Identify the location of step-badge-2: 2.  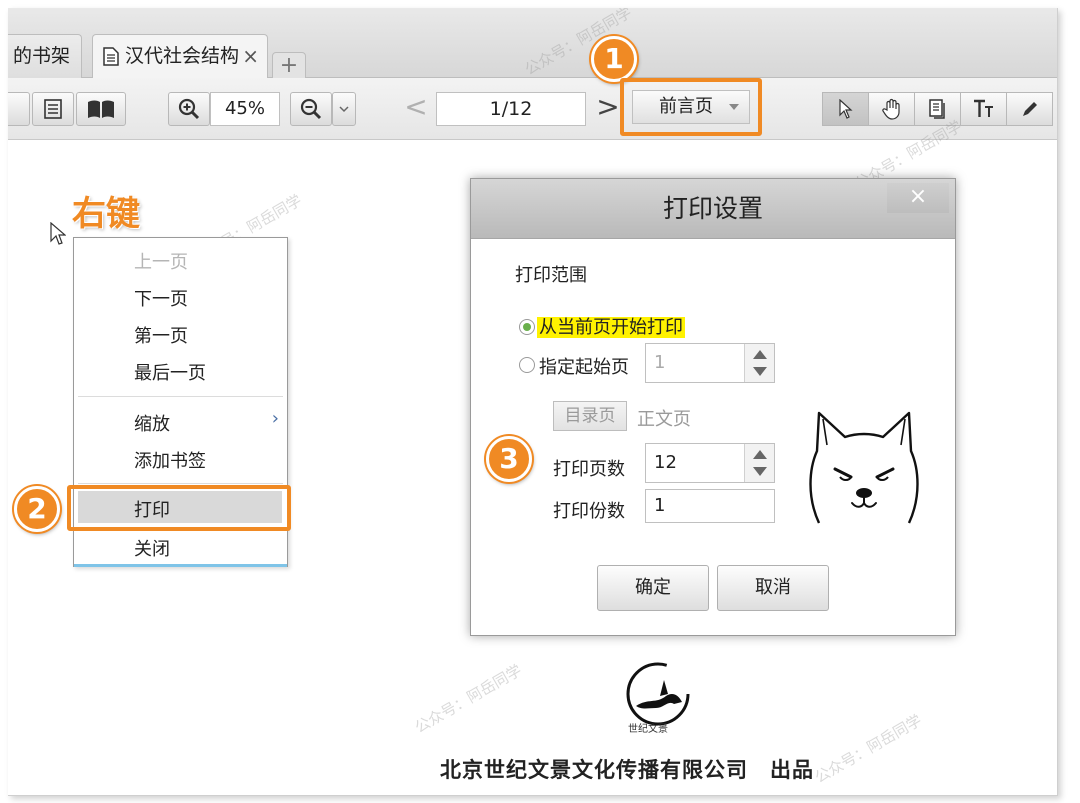
(37, 509).